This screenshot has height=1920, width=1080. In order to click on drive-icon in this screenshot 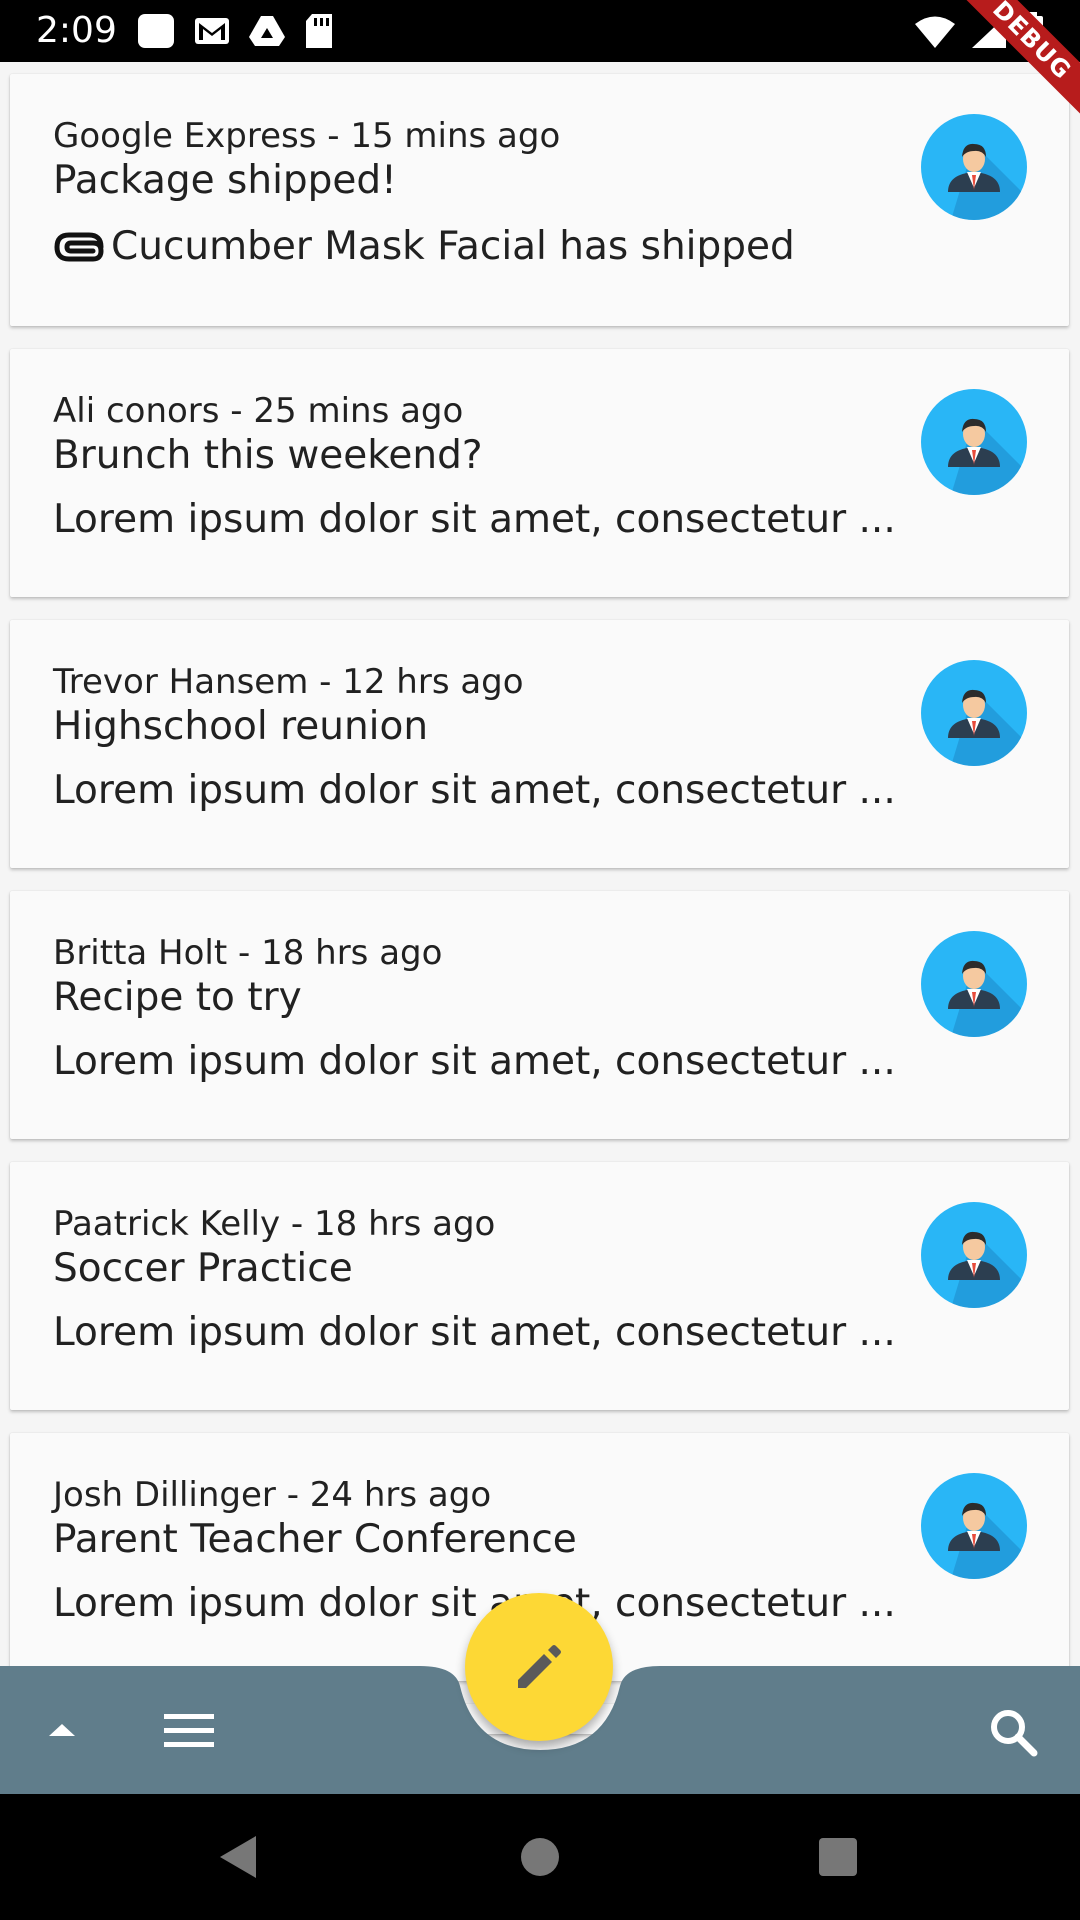, I will do `click(267, 31)`.